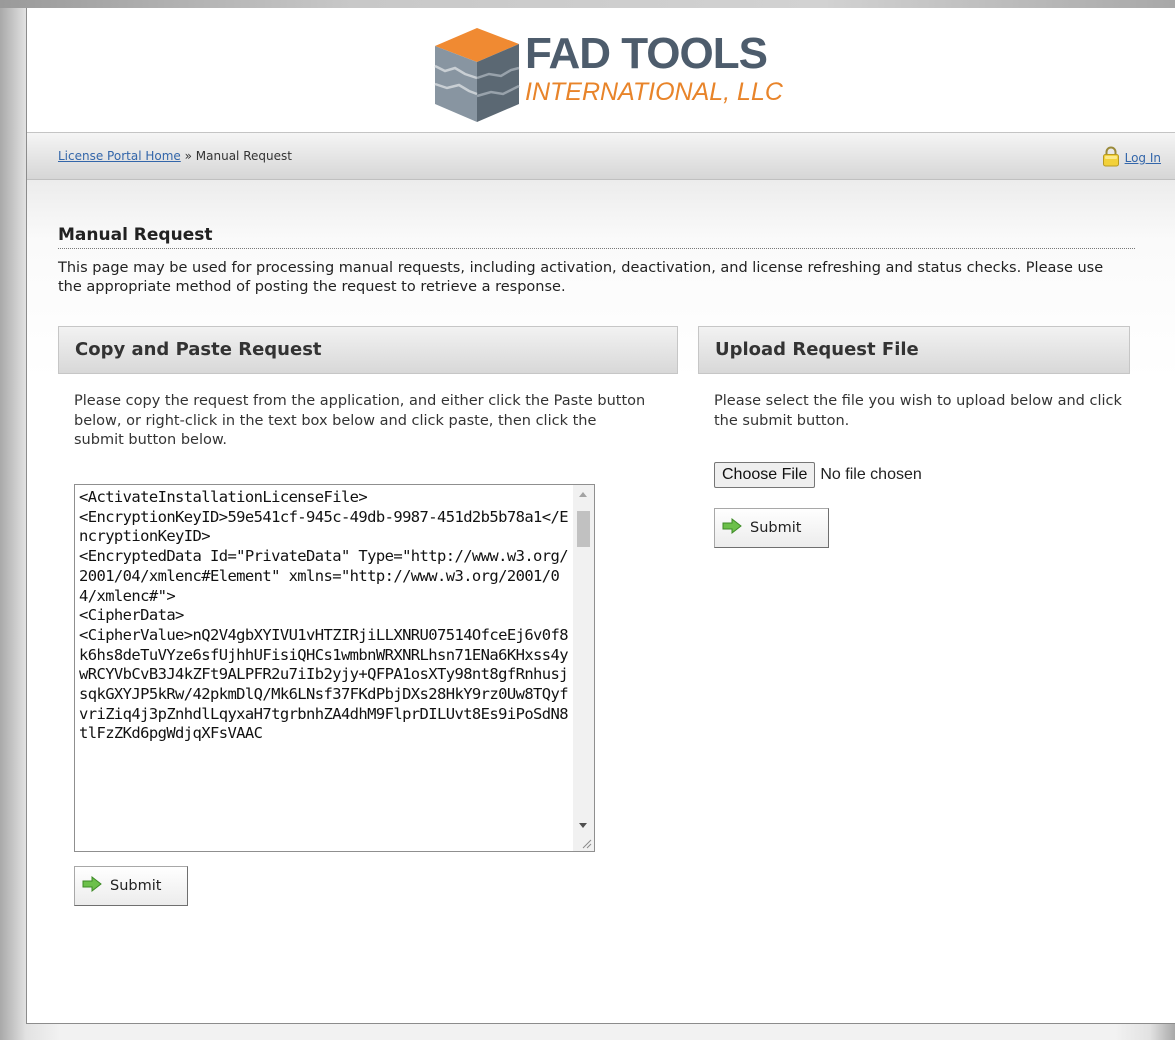  What do you see at coordinates (477, 75) in the screenshot?
I see `cube-logo-icon` at bounding box center [477, 75].